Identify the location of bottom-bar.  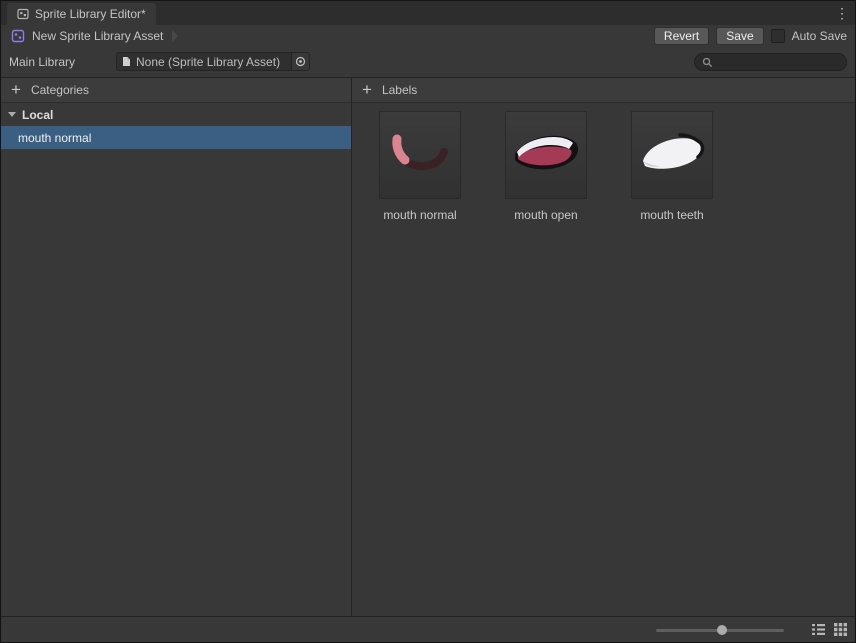
(428, 629).